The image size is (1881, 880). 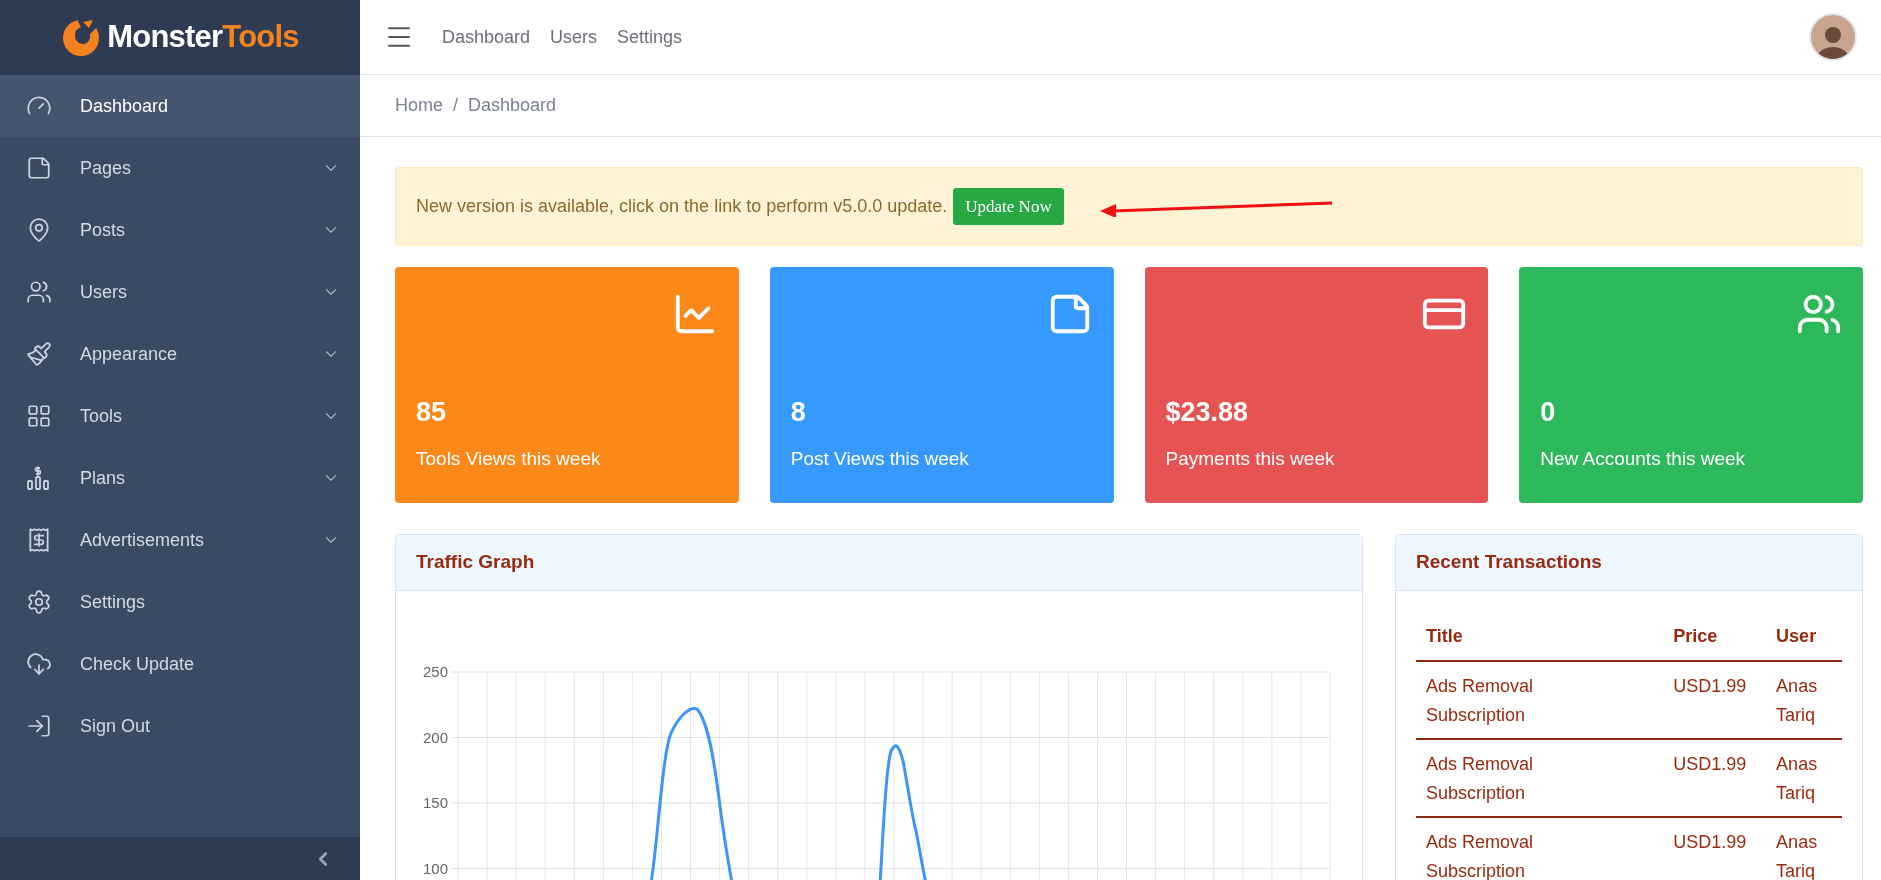 What do you see at coordinates (116, 726) in the screenshot?
I see `sidebar-label: Sign Out` at bounding box center [116, 726].